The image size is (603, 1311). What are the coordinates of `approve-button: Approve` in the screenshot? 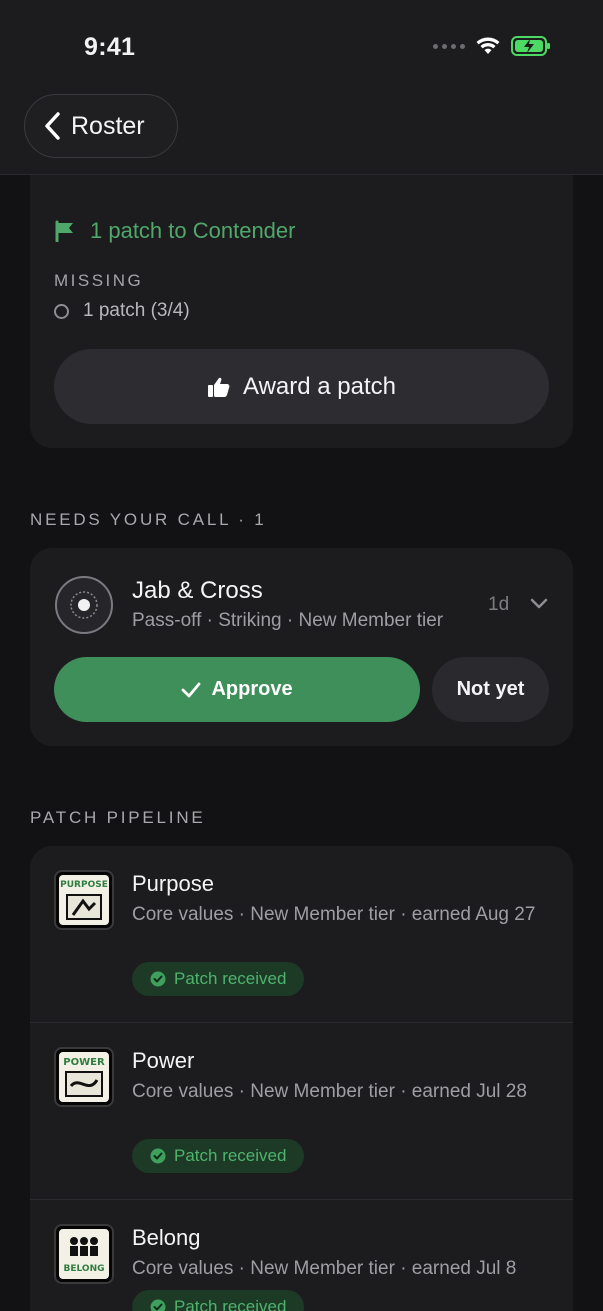 It's located at (237, 689).